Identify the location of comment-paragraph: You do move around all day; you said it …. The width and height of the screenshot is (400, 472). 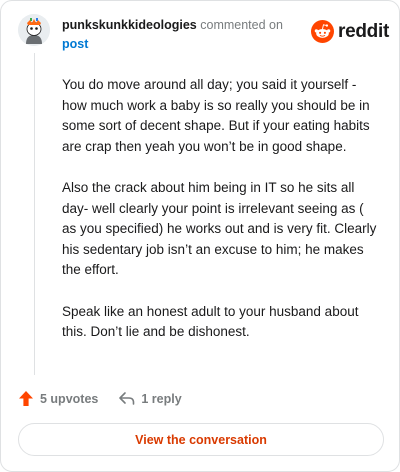
(216, 115).